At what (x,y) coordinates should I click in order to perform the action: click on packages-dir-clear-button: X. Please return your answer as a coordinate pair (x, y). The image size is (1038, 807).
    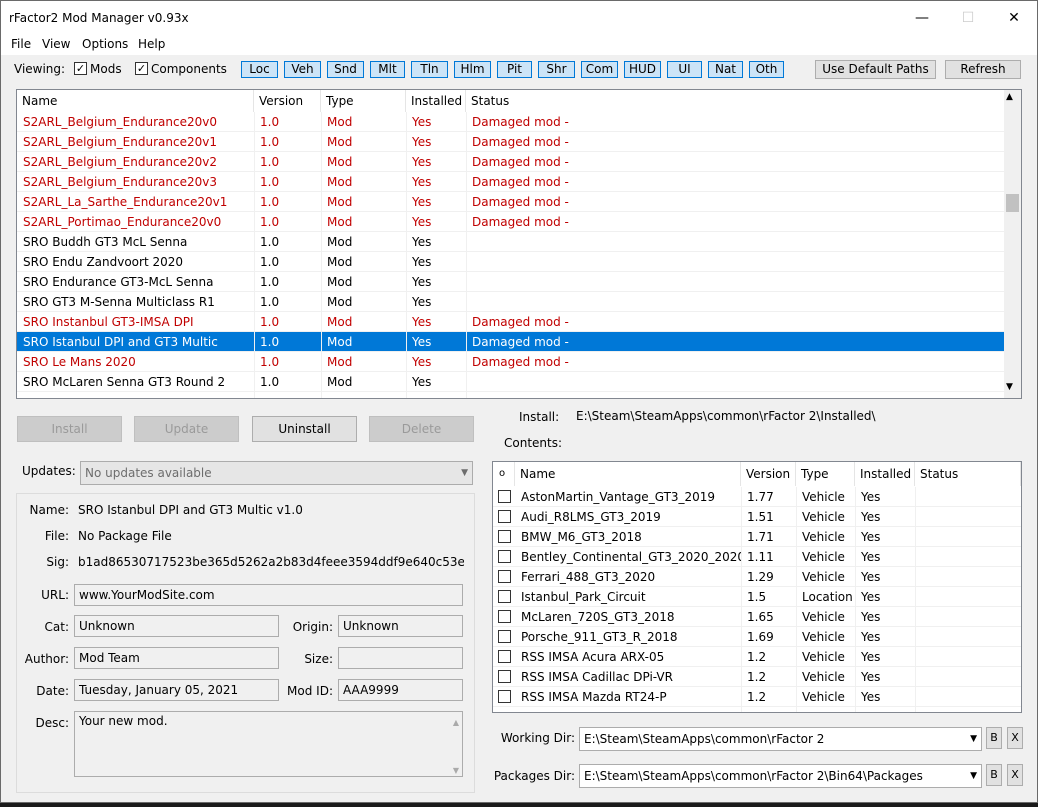
    Looking at the image, I should click on (1015, 775).